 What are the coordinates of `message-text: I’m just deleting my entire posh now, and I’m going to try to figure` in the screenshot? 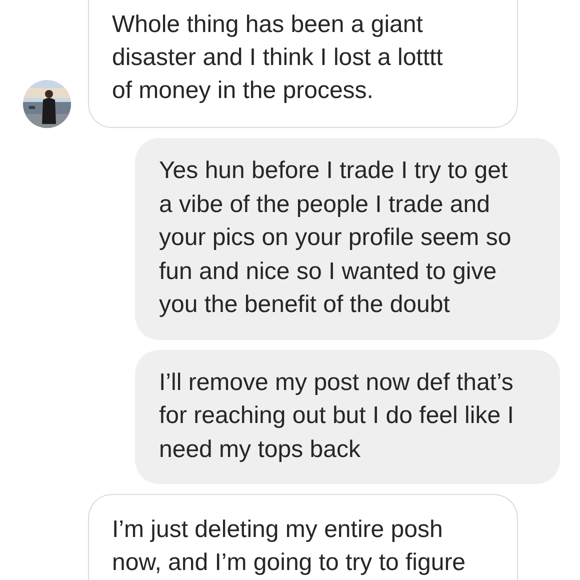 It's located at (303, 537).